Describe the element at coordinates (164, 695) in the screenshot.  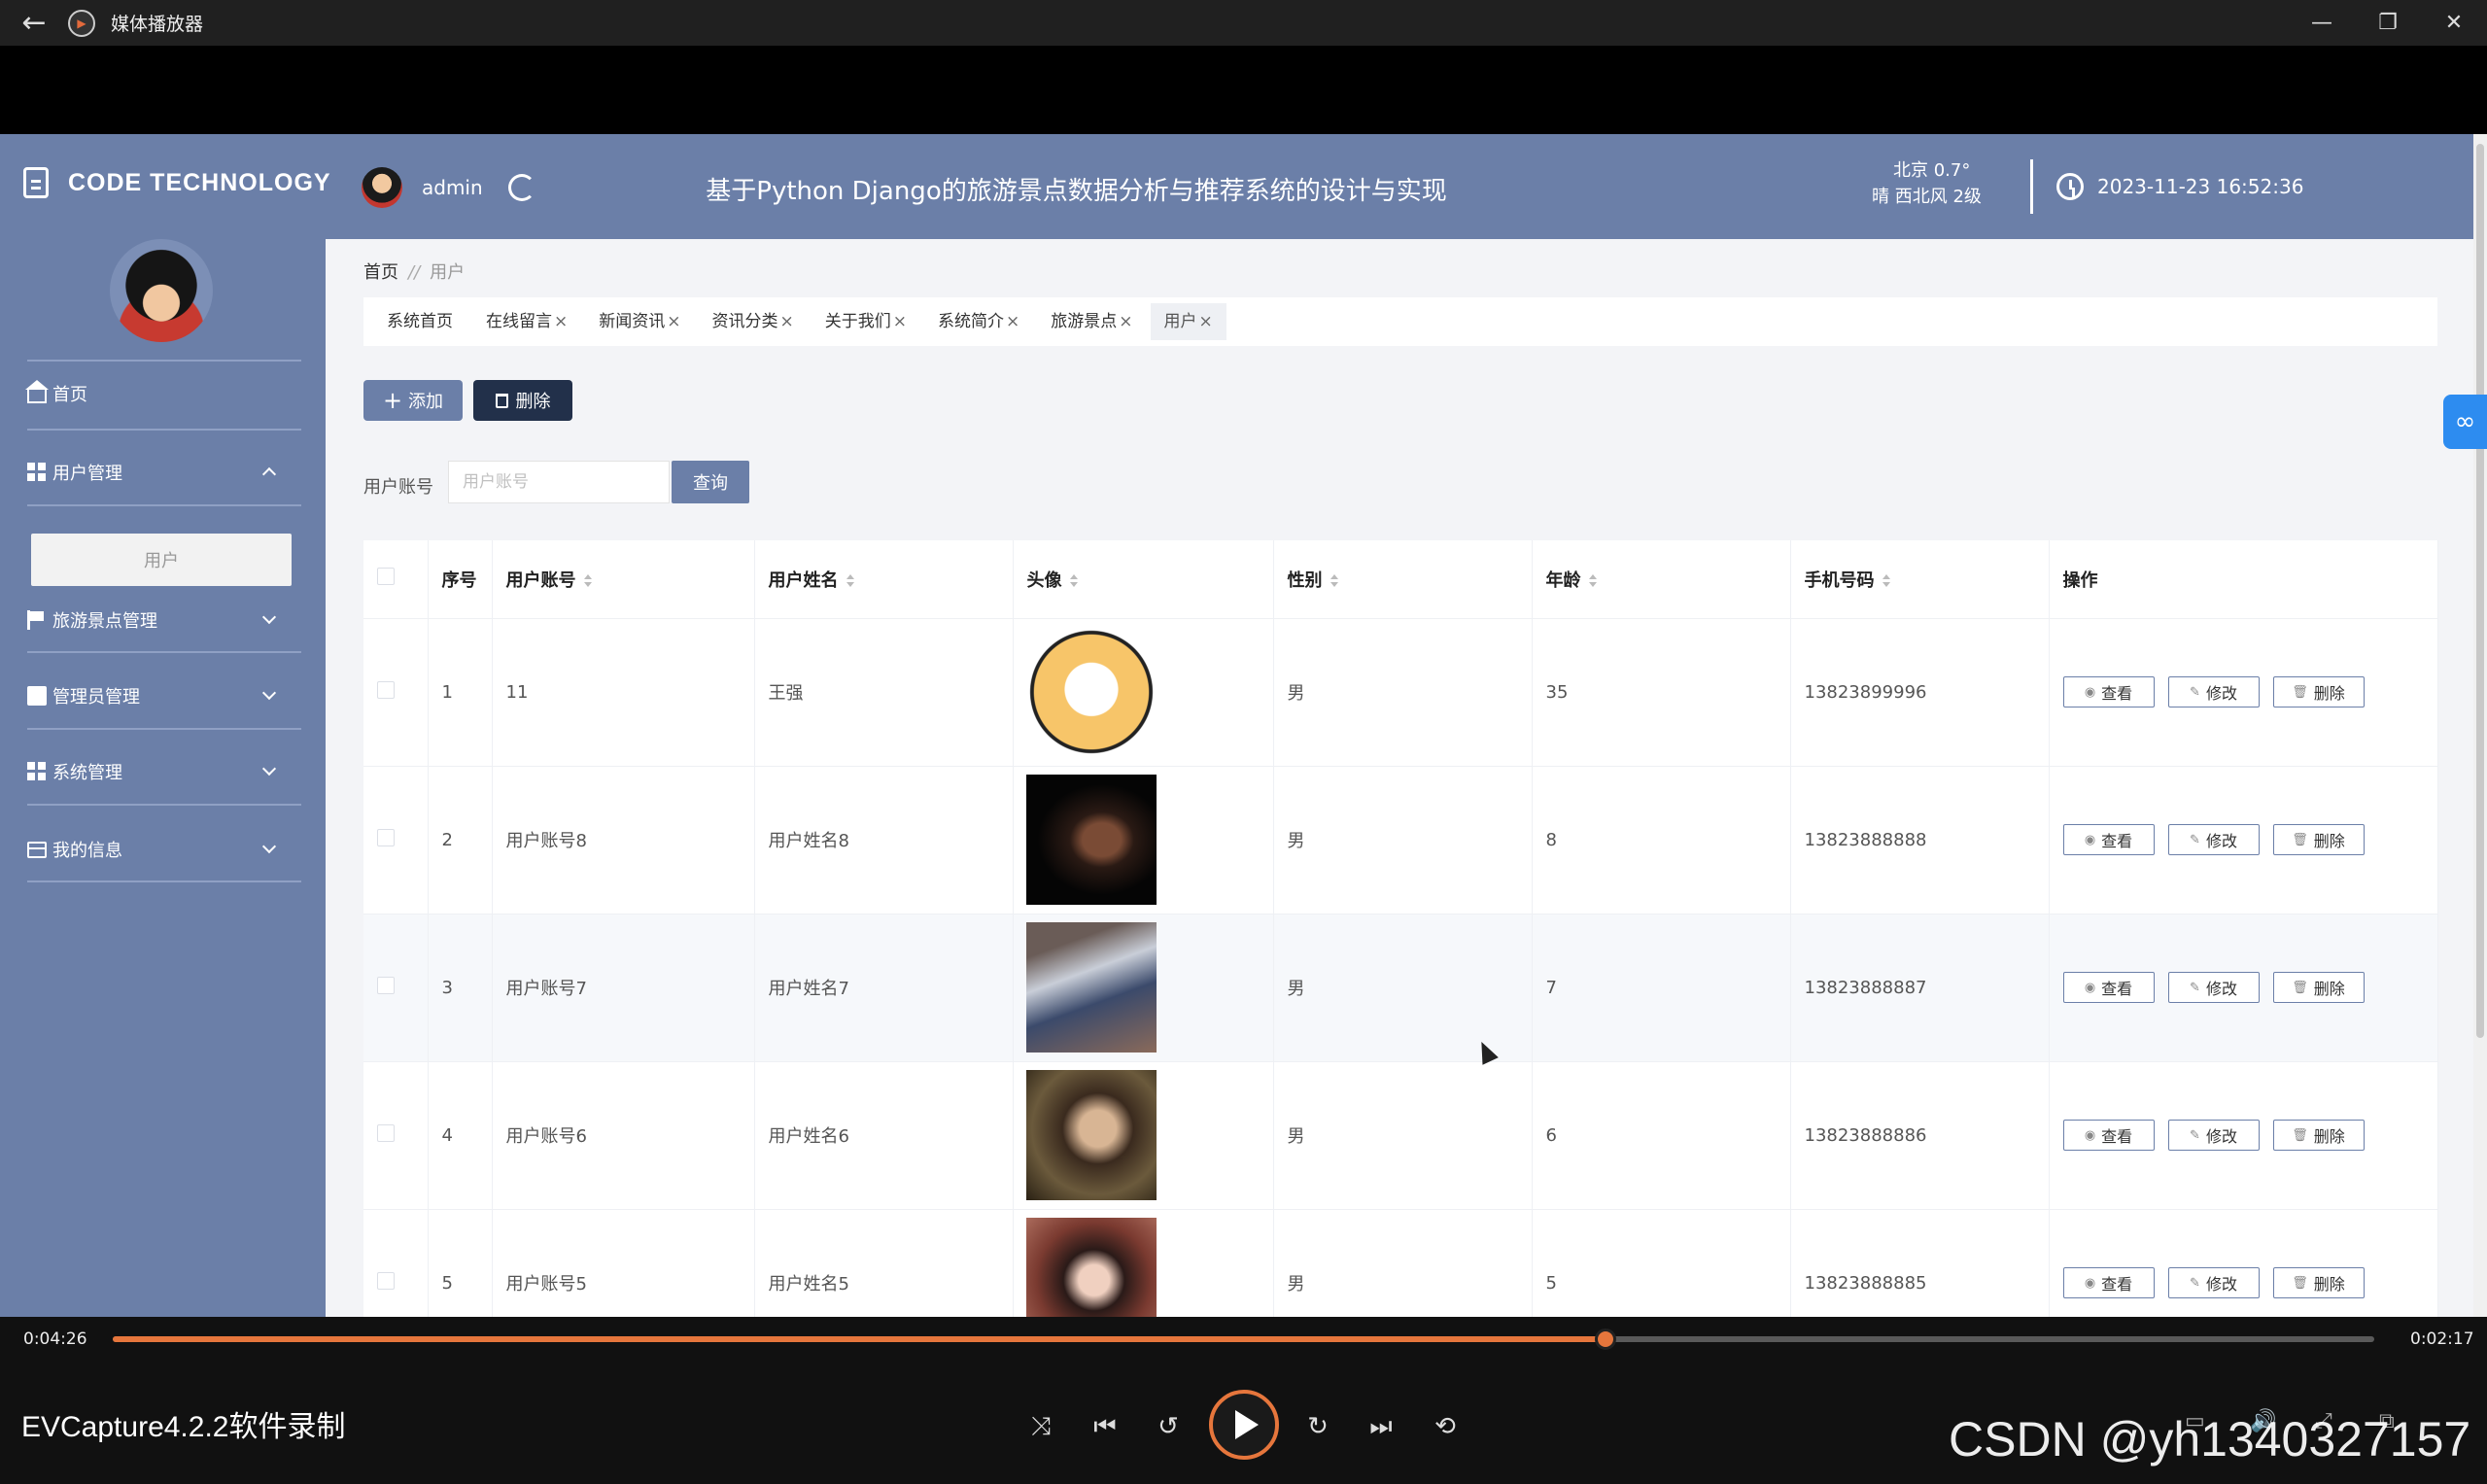
I see `sidebar-item-admin-management: 管理员管理` at that location.